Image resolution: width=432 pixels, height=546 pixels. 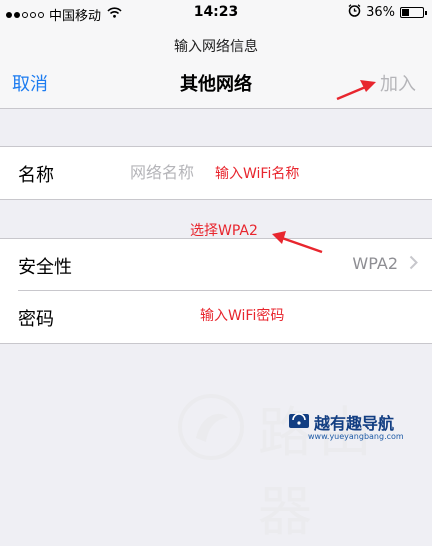 What do you see at coordinates (356, 90) in the screenshot?
I see `arrow-to-join-icon` at bounding box center [356, 90].